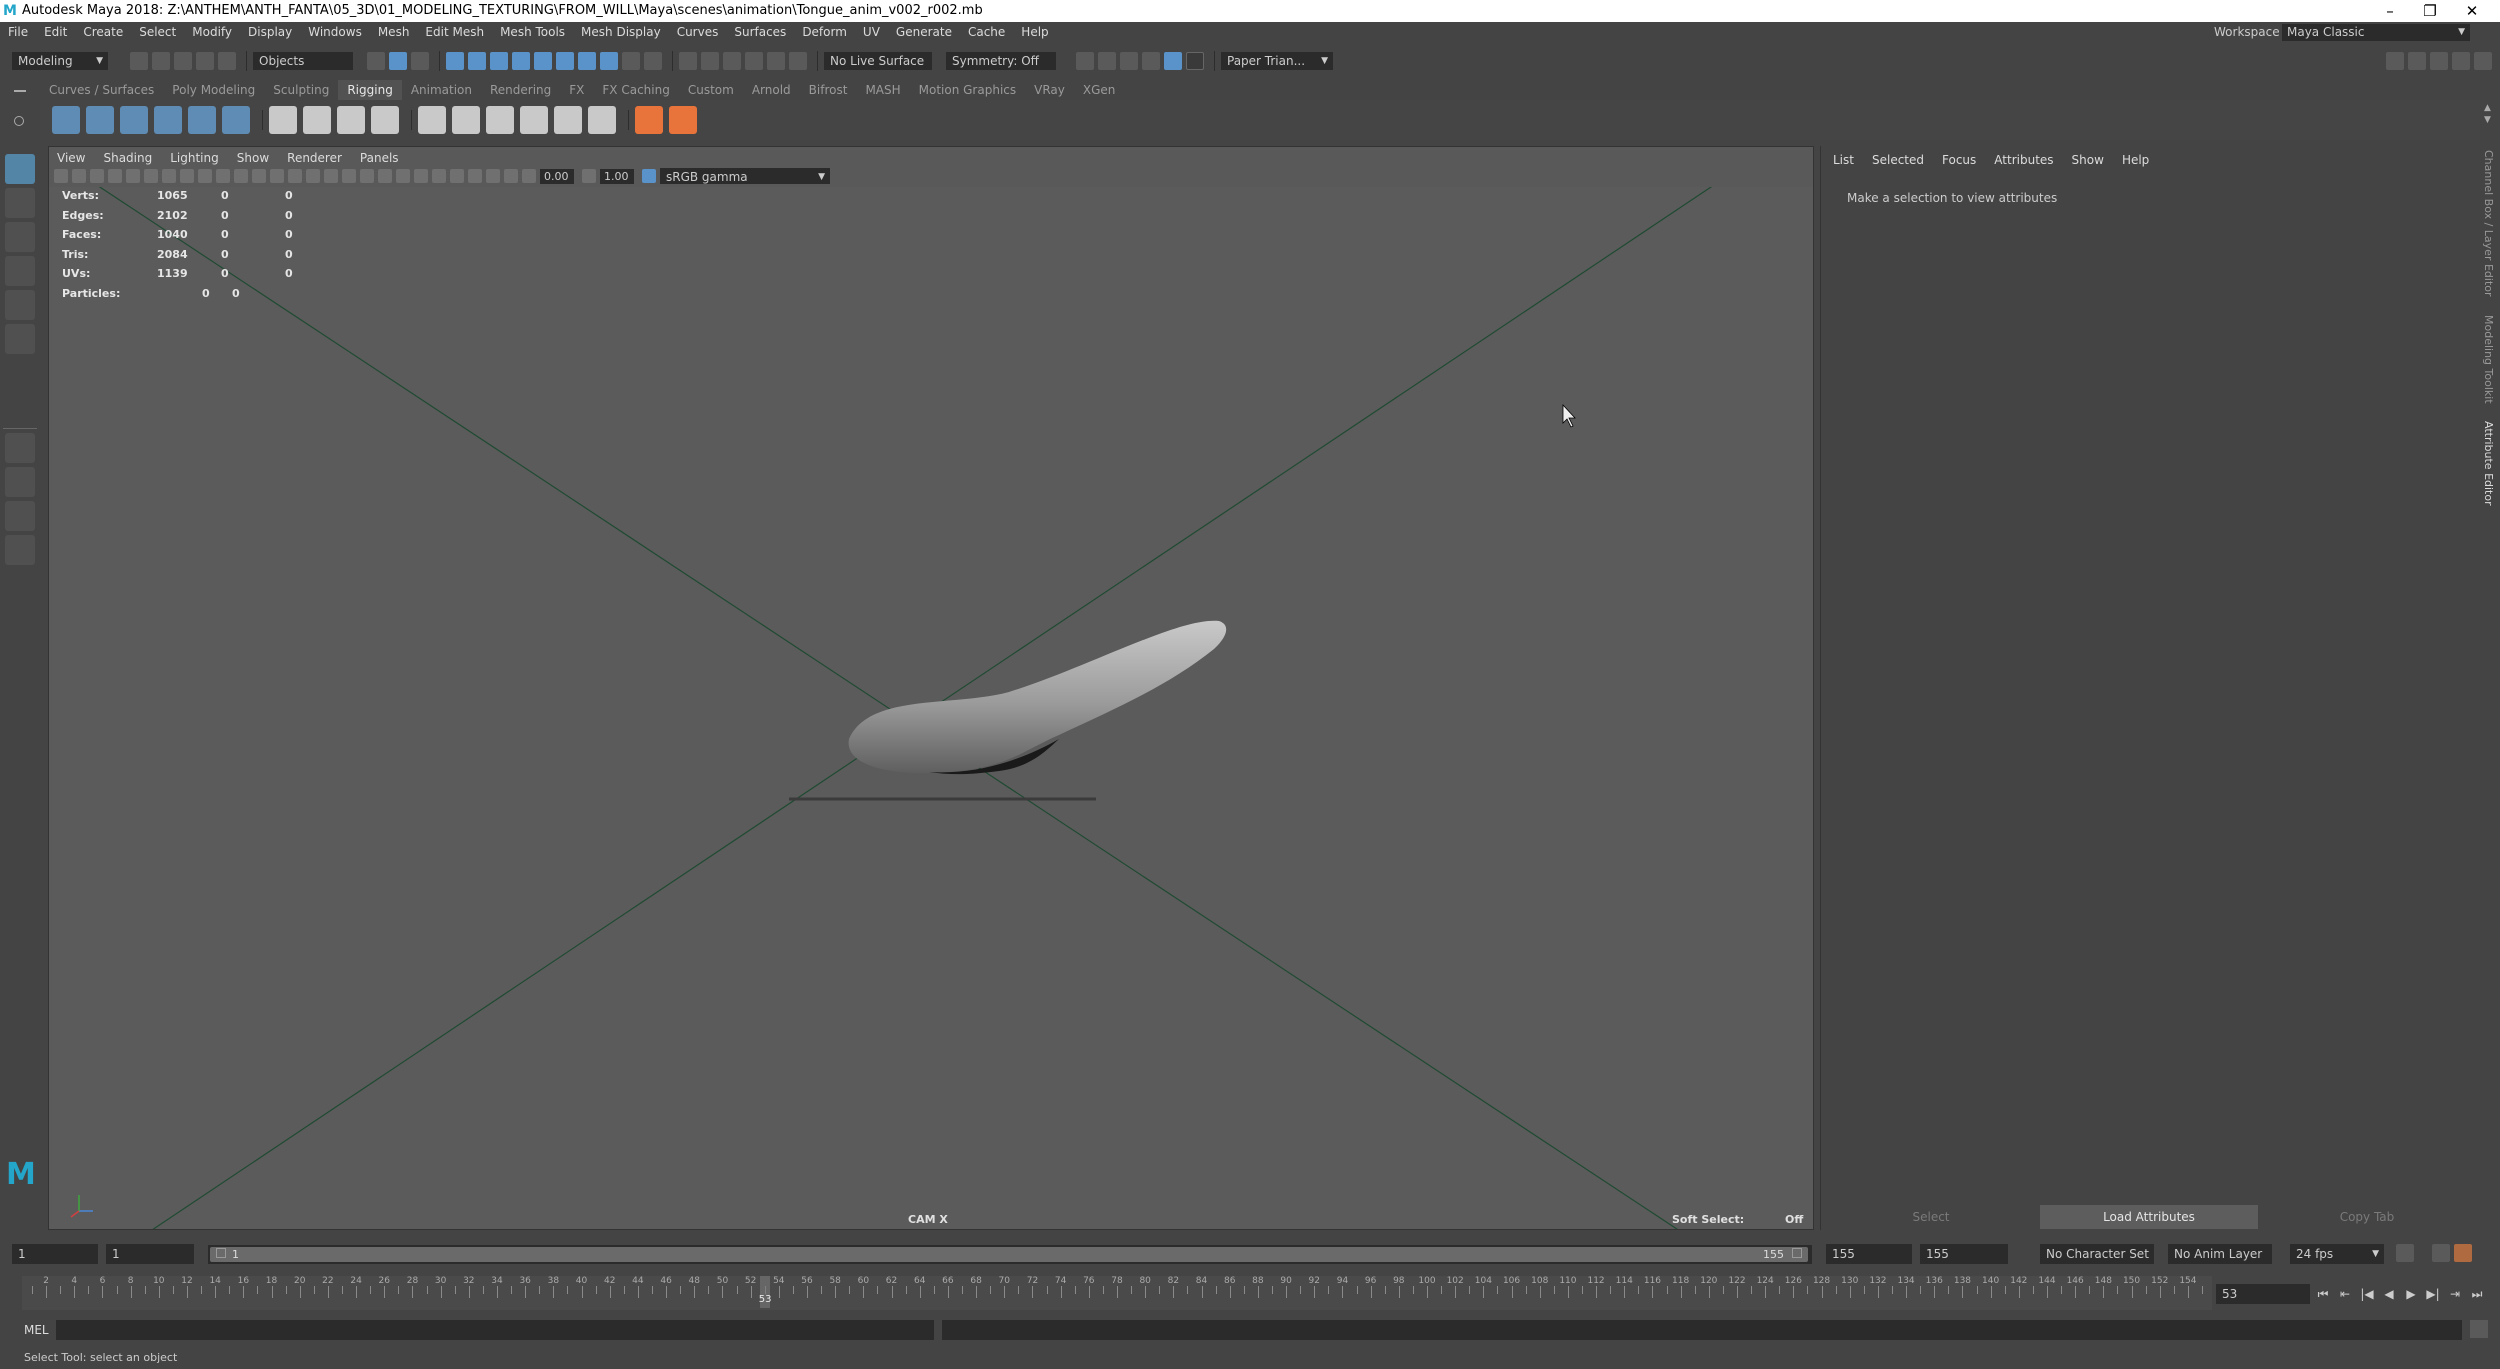 The width and height of the screenshot is (2500, 1369). What do you see at coordinates (1869, 1254) in the screenshot?
I see `playback-end-field: 155` at bounding box center [1869, 1254].